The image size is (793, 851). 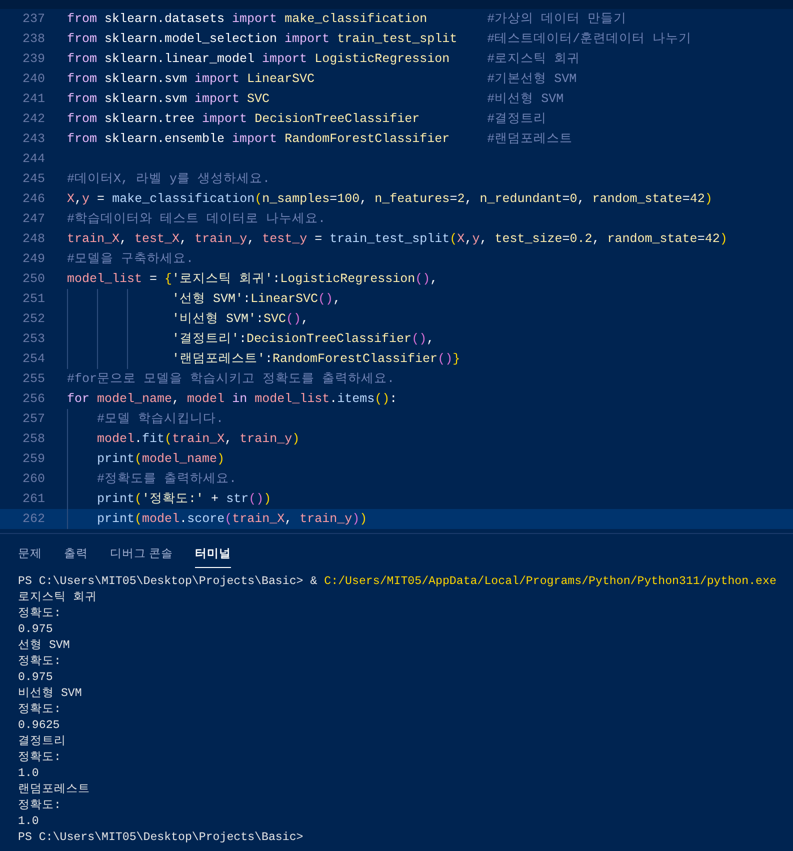 I want to click on line-number: 254, so click(x=33, y=359).